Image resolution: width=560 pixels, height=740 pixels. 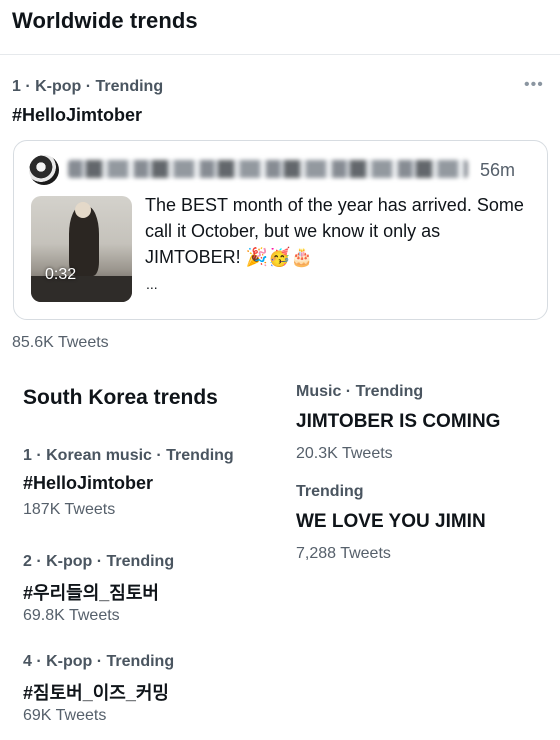 I want to click on video-thumbnail: 0:32, so click(x=81, y=249).